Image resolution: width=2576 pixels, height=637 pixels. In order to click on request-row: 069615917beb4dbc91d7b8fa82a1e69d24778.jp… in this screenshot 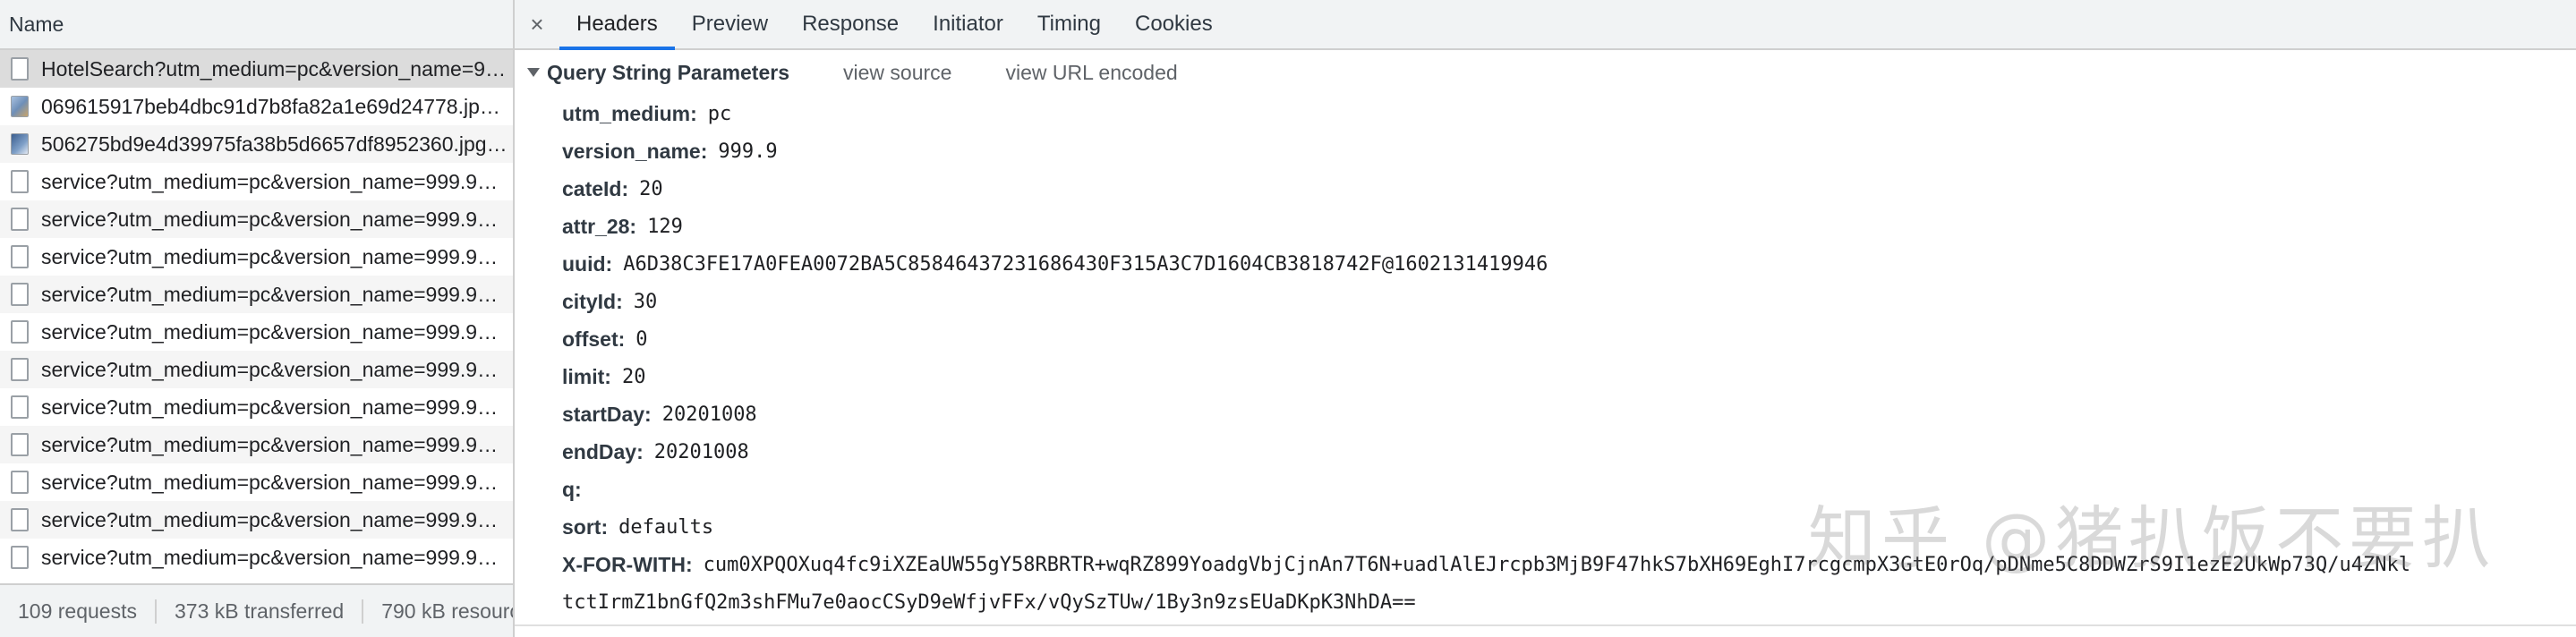, I will do `click(256, 106)`.